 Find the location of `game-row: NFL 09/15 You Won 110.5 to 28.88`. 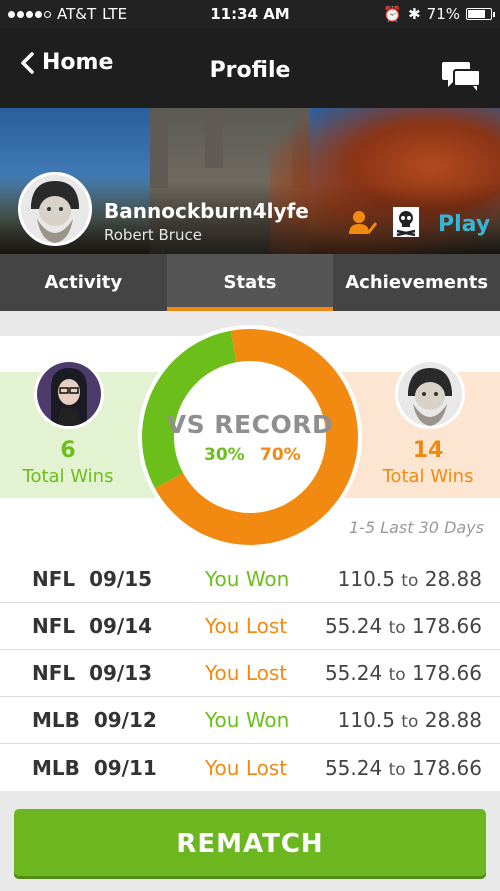

game-row: NFL 09/15 You Won 110.5 to 28.88 is located at coordinates (250, 579).